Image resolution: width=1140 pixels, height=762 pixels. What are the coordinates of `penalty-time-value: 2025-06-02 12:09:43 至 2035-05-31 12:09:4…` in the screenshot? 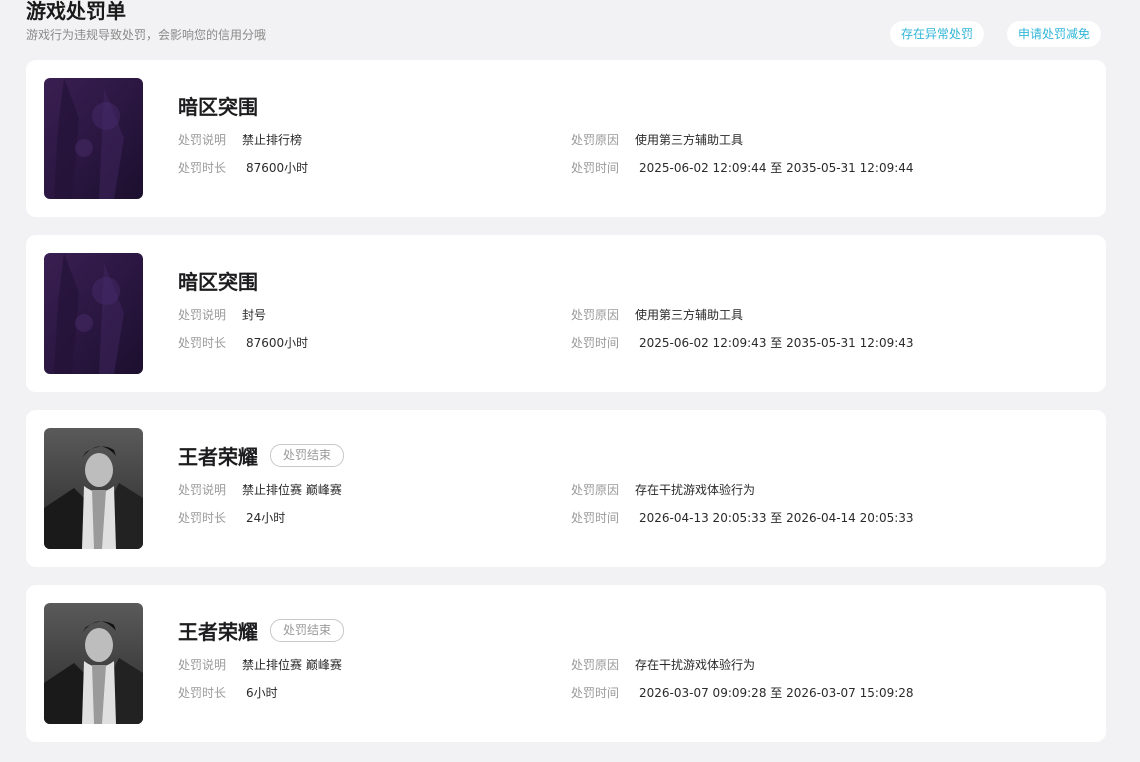 It's located at (776, 343).